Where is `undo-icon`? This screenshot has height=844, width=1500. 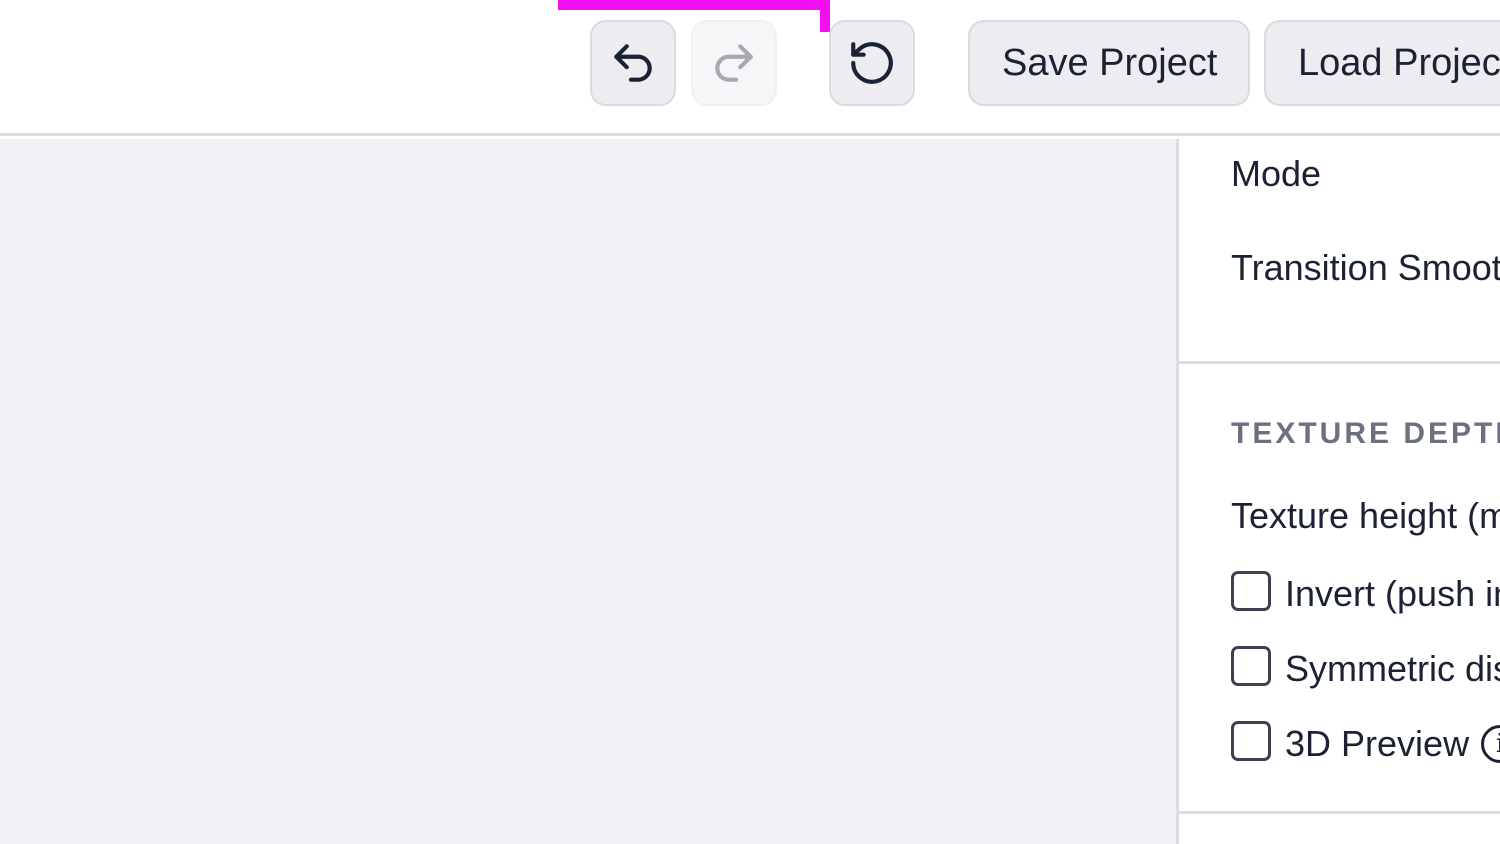
undo-icon is located at coordinates (633, 63).